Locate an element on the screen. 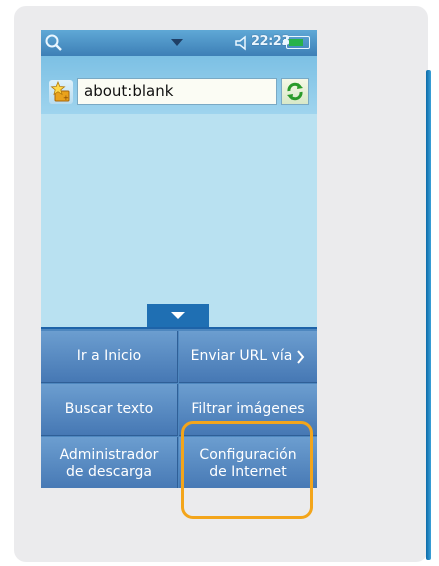 This screenshot has width=439, height=566. frame-edge-accent is located at coordinates (428, 315).